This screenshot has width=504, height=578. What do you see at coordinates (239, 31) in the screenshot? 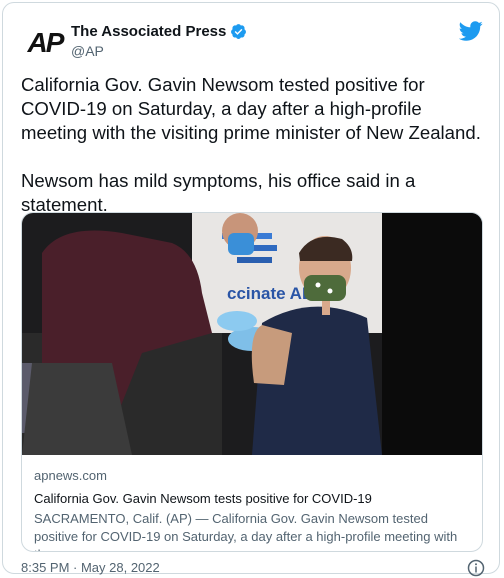
I see `verified-badge-icon` at bounding box center [239, 31].